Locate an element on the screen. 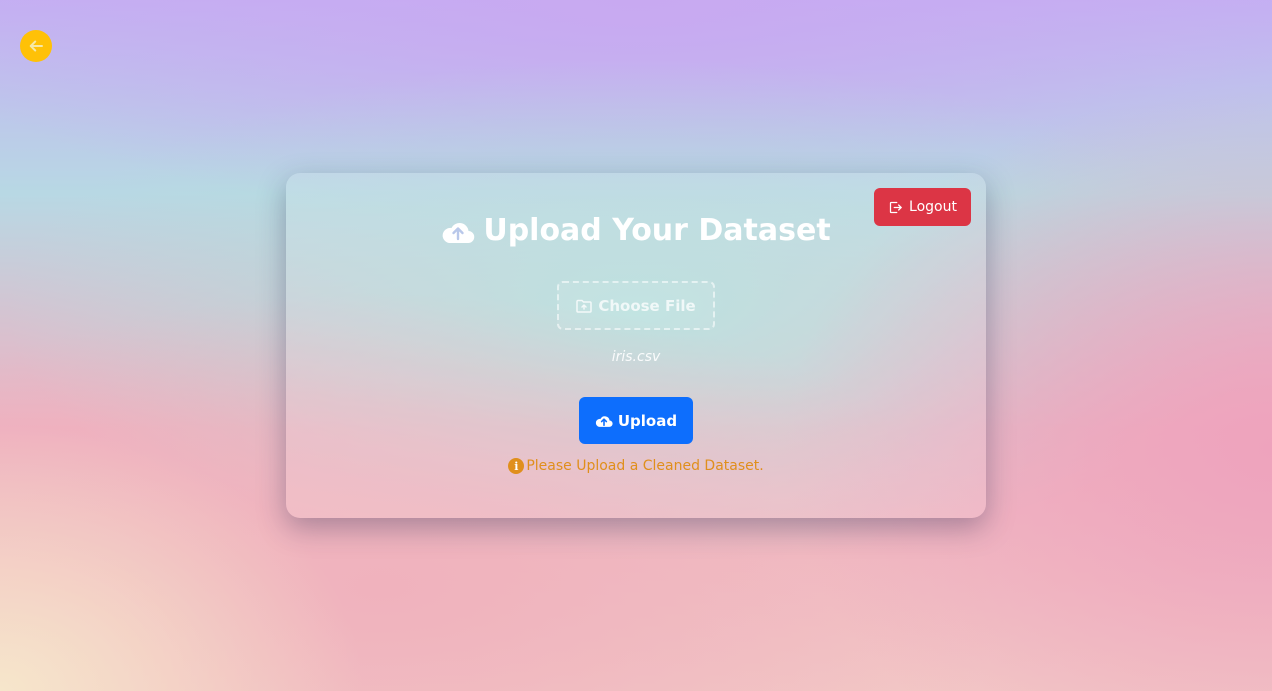 Image resolution: width=1272 pixels, height=691 pixels. upload-button: Upload is located at coordinates (636, 420).